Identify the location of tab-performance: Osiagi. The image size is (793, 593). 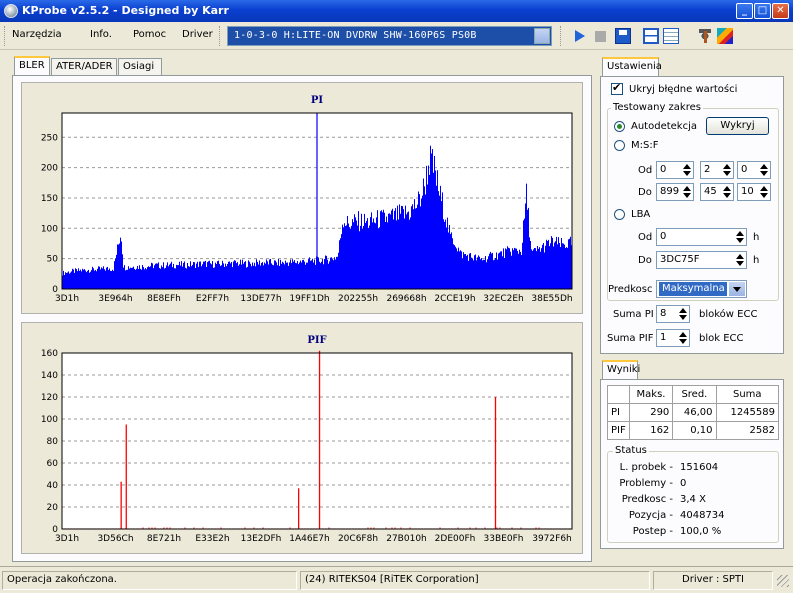
(140, 67).